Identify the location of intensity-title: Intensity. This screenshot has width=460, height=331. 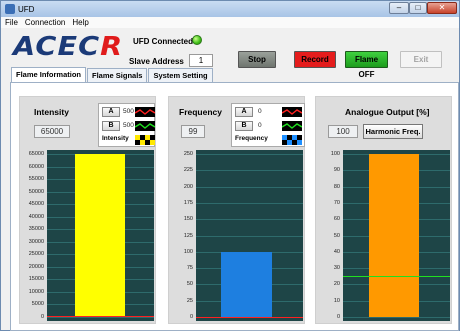
(51, 112).